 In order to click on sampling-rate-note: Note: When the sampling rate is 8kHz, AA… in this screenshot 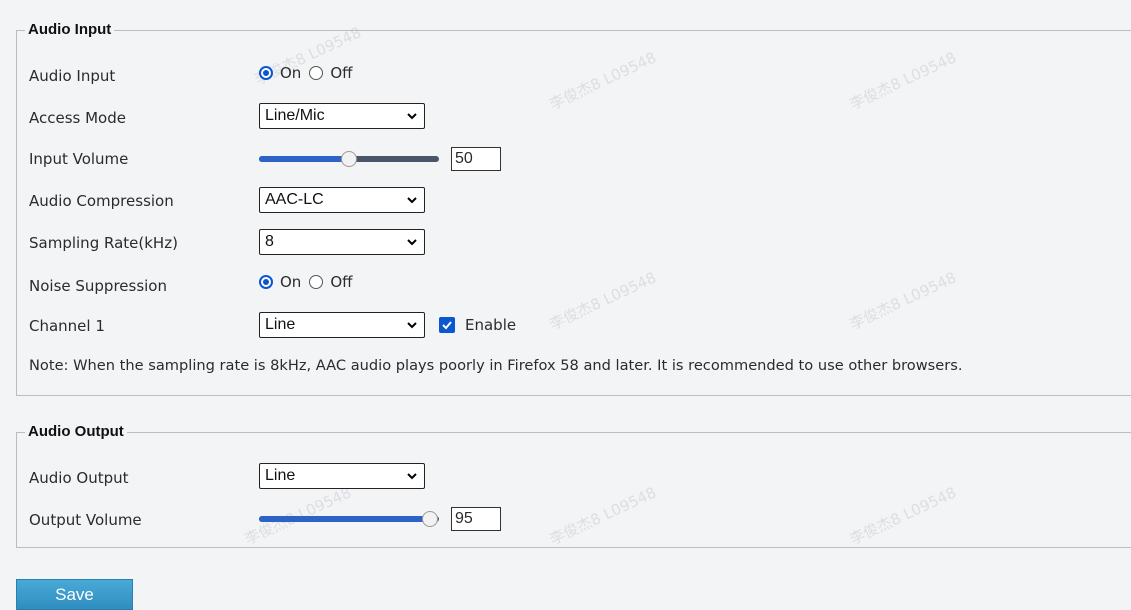, I will do `click(496, 365)`.